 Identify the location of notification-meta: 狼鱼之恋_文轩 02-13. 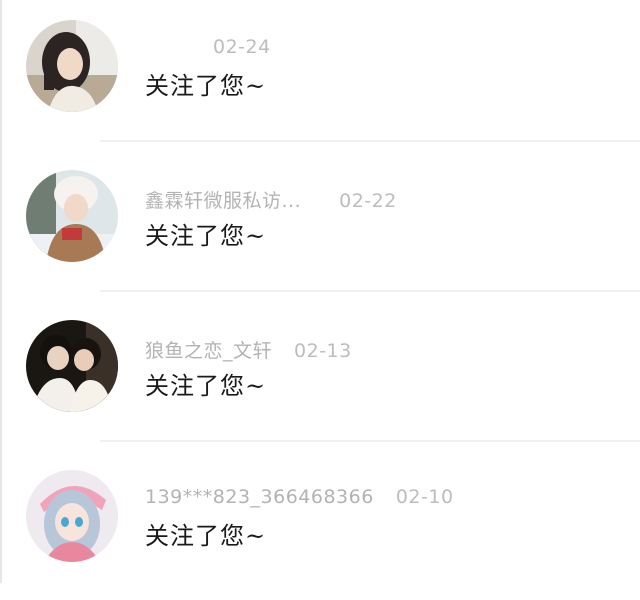
(248, 349).